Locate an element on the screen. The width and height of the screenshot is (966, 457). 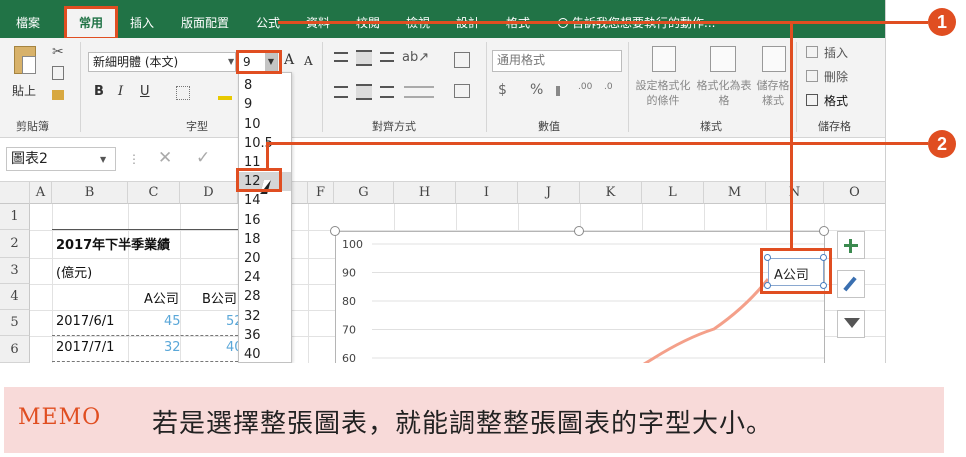
legend-handle-tl is located at coordinates (767, 257).